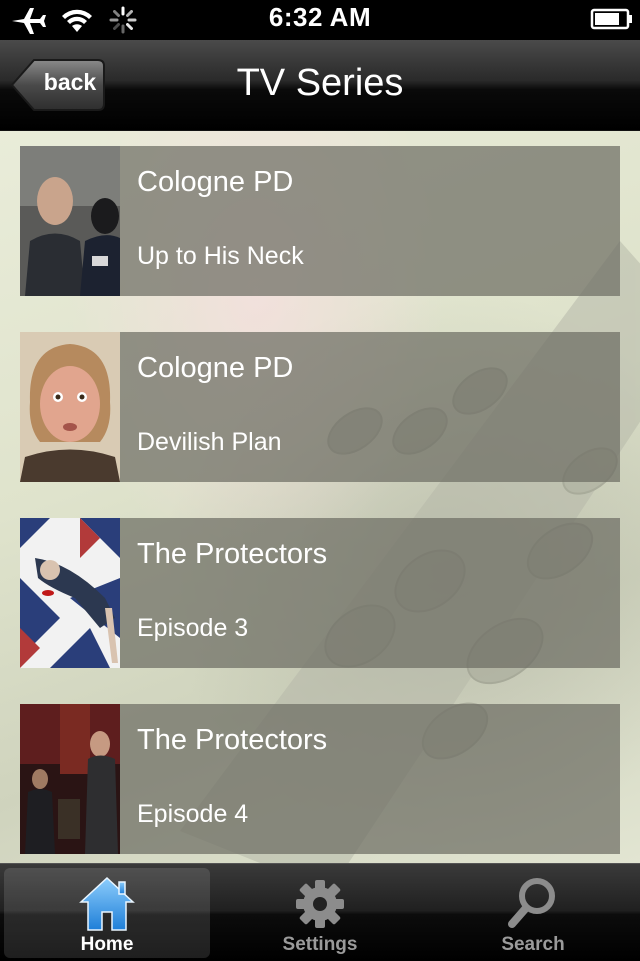 Image resolution: width=640 pixels, height=961 pixels. What do you see at coordinates (220, 256) in the screenshot?
I see `episode-title: Up to His Neck` at bounding box center [220, 256].